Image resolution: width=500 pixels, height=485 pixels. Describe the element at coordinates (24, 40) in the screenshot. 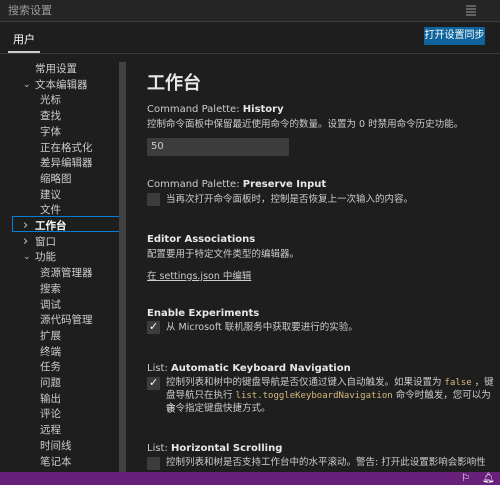

I see `tab-user: 用户` at that location.